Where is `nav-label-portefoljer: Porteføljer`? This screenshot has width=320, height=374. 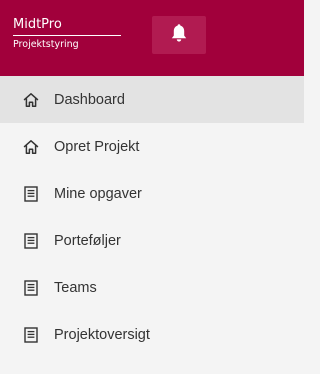
nav-label-portefoljer: Porteføljer is located at coordinates (87, 240).